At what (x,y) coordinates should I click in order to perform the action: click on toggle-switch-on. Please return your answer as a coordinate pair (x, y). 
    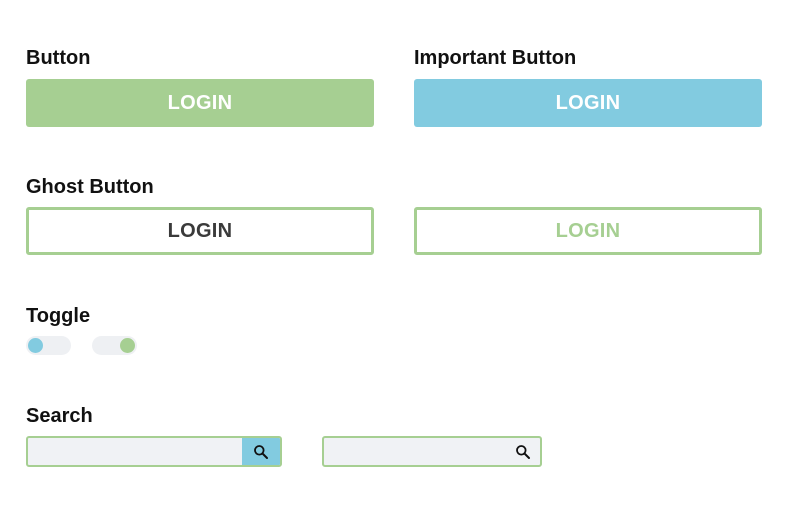
    Looking at the image, I should click on (114, 345).